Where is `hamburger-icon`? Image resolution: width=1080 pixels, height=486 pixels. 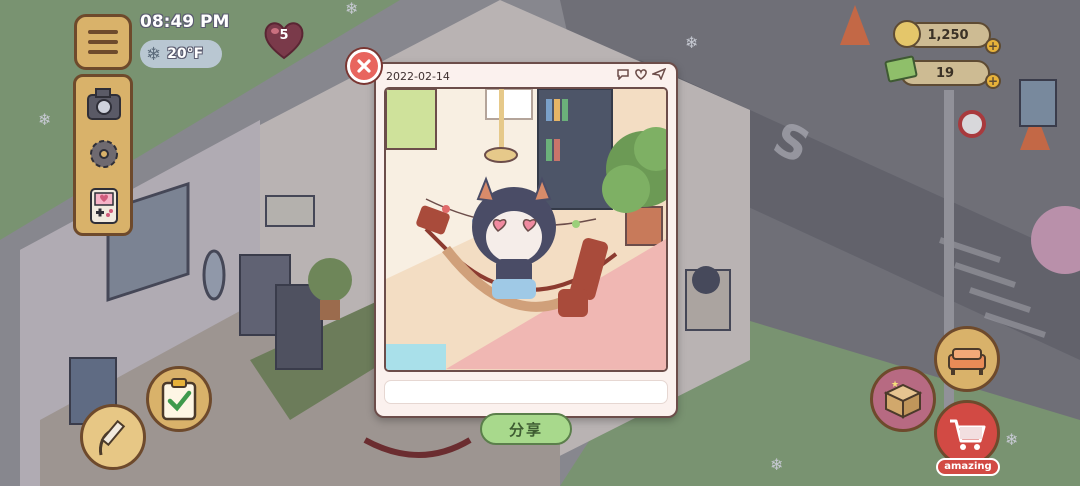 hamburger-icon is located at coordinates (103, 32).